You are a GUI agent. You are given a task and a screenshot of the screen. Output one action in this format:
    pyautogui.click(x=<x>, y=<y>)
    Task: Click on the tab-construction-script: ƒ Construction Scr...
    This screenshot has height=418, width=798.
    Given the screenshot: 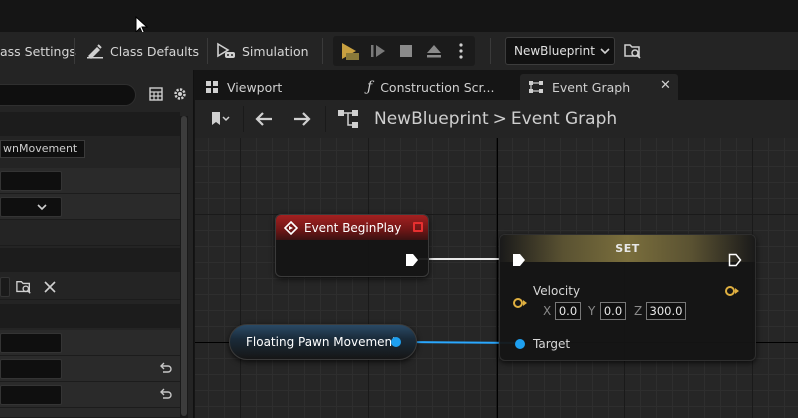 What is the action you would take?
    pyautogui.click(x=439, y=87)
    